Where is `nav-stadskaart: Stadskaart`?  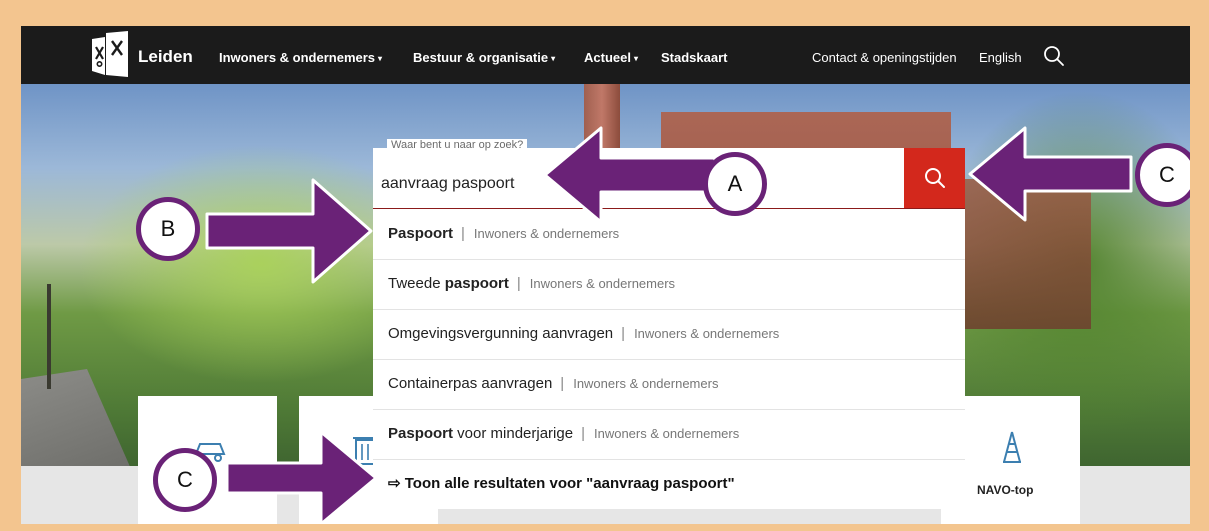 nav-stadskaart: Stadskaart is located at coordinates (694, 57).